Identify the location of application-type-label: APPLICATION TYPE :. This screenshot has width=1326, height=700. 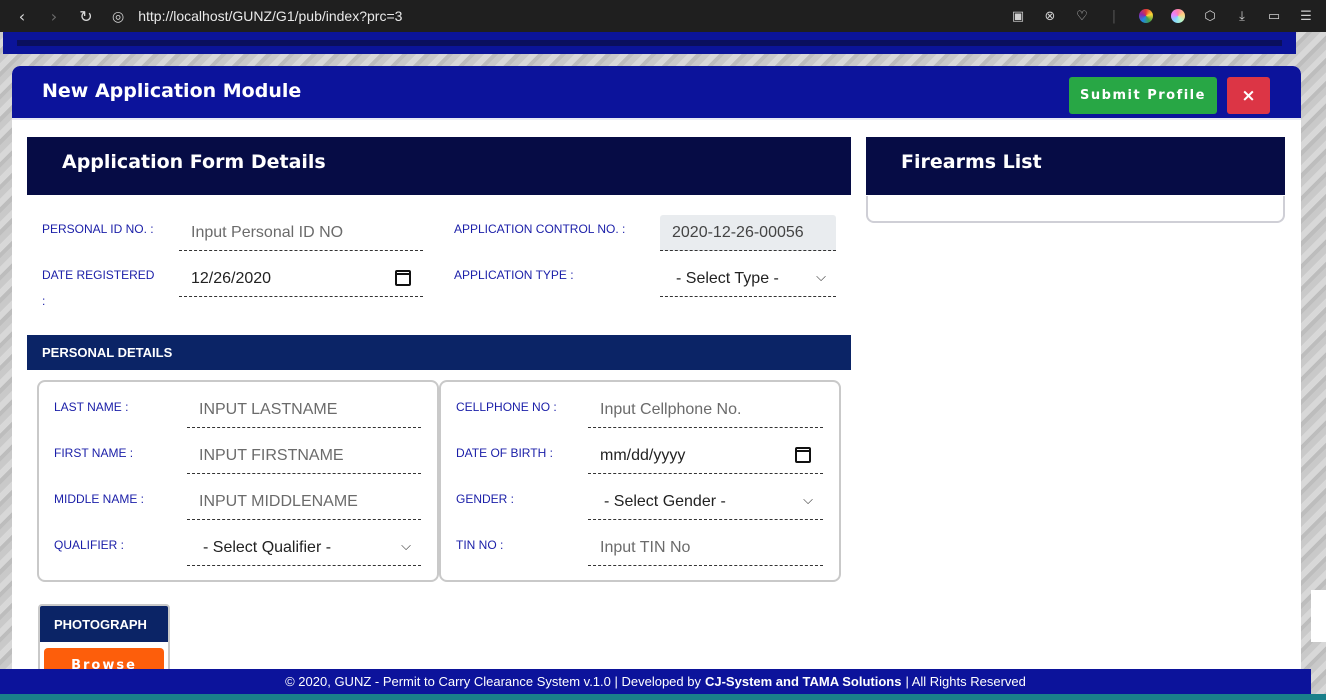
(514, 275).